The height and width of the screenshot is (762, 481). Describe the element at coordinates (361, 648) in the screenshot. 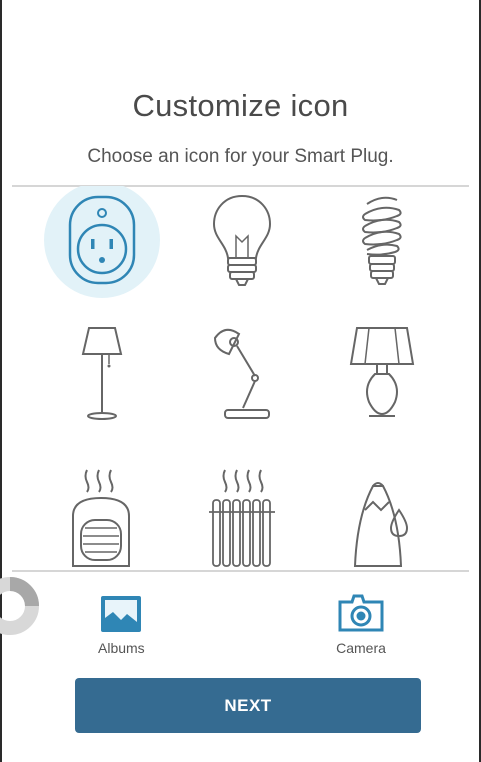

I see `camera-label: Camera` at that location.